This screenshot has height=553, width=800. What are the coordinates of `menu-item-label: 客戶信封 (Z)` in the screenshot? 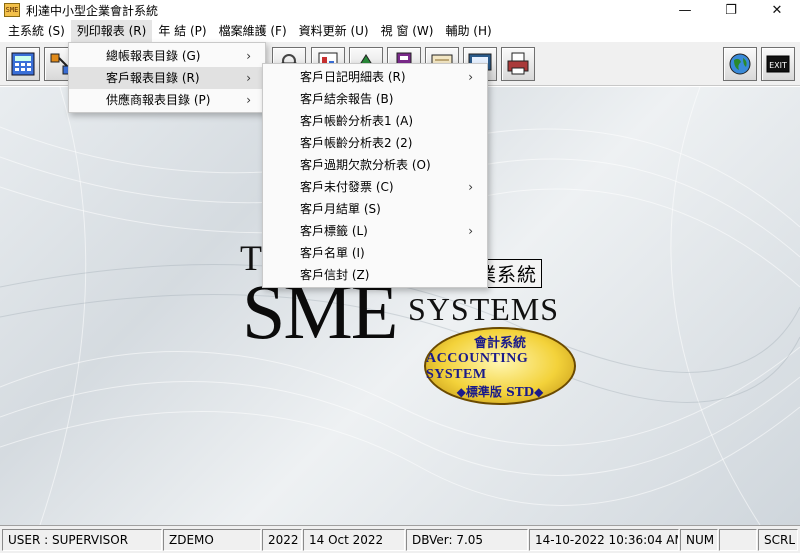 It's located at (335, 275).